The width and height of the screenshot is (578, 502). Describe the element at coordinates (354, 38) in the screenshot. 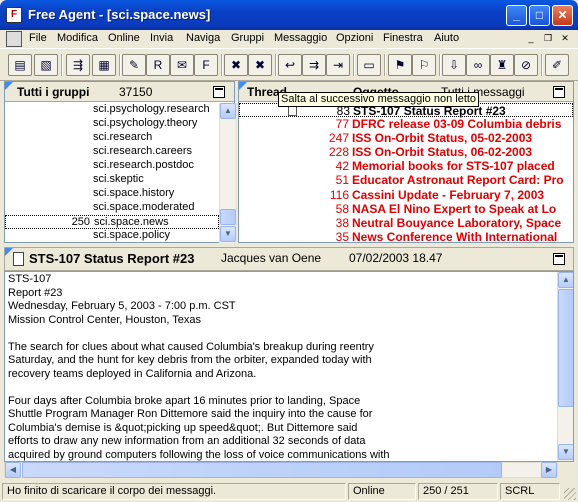

I see `menu-opzioni: Opzioni` at that location.